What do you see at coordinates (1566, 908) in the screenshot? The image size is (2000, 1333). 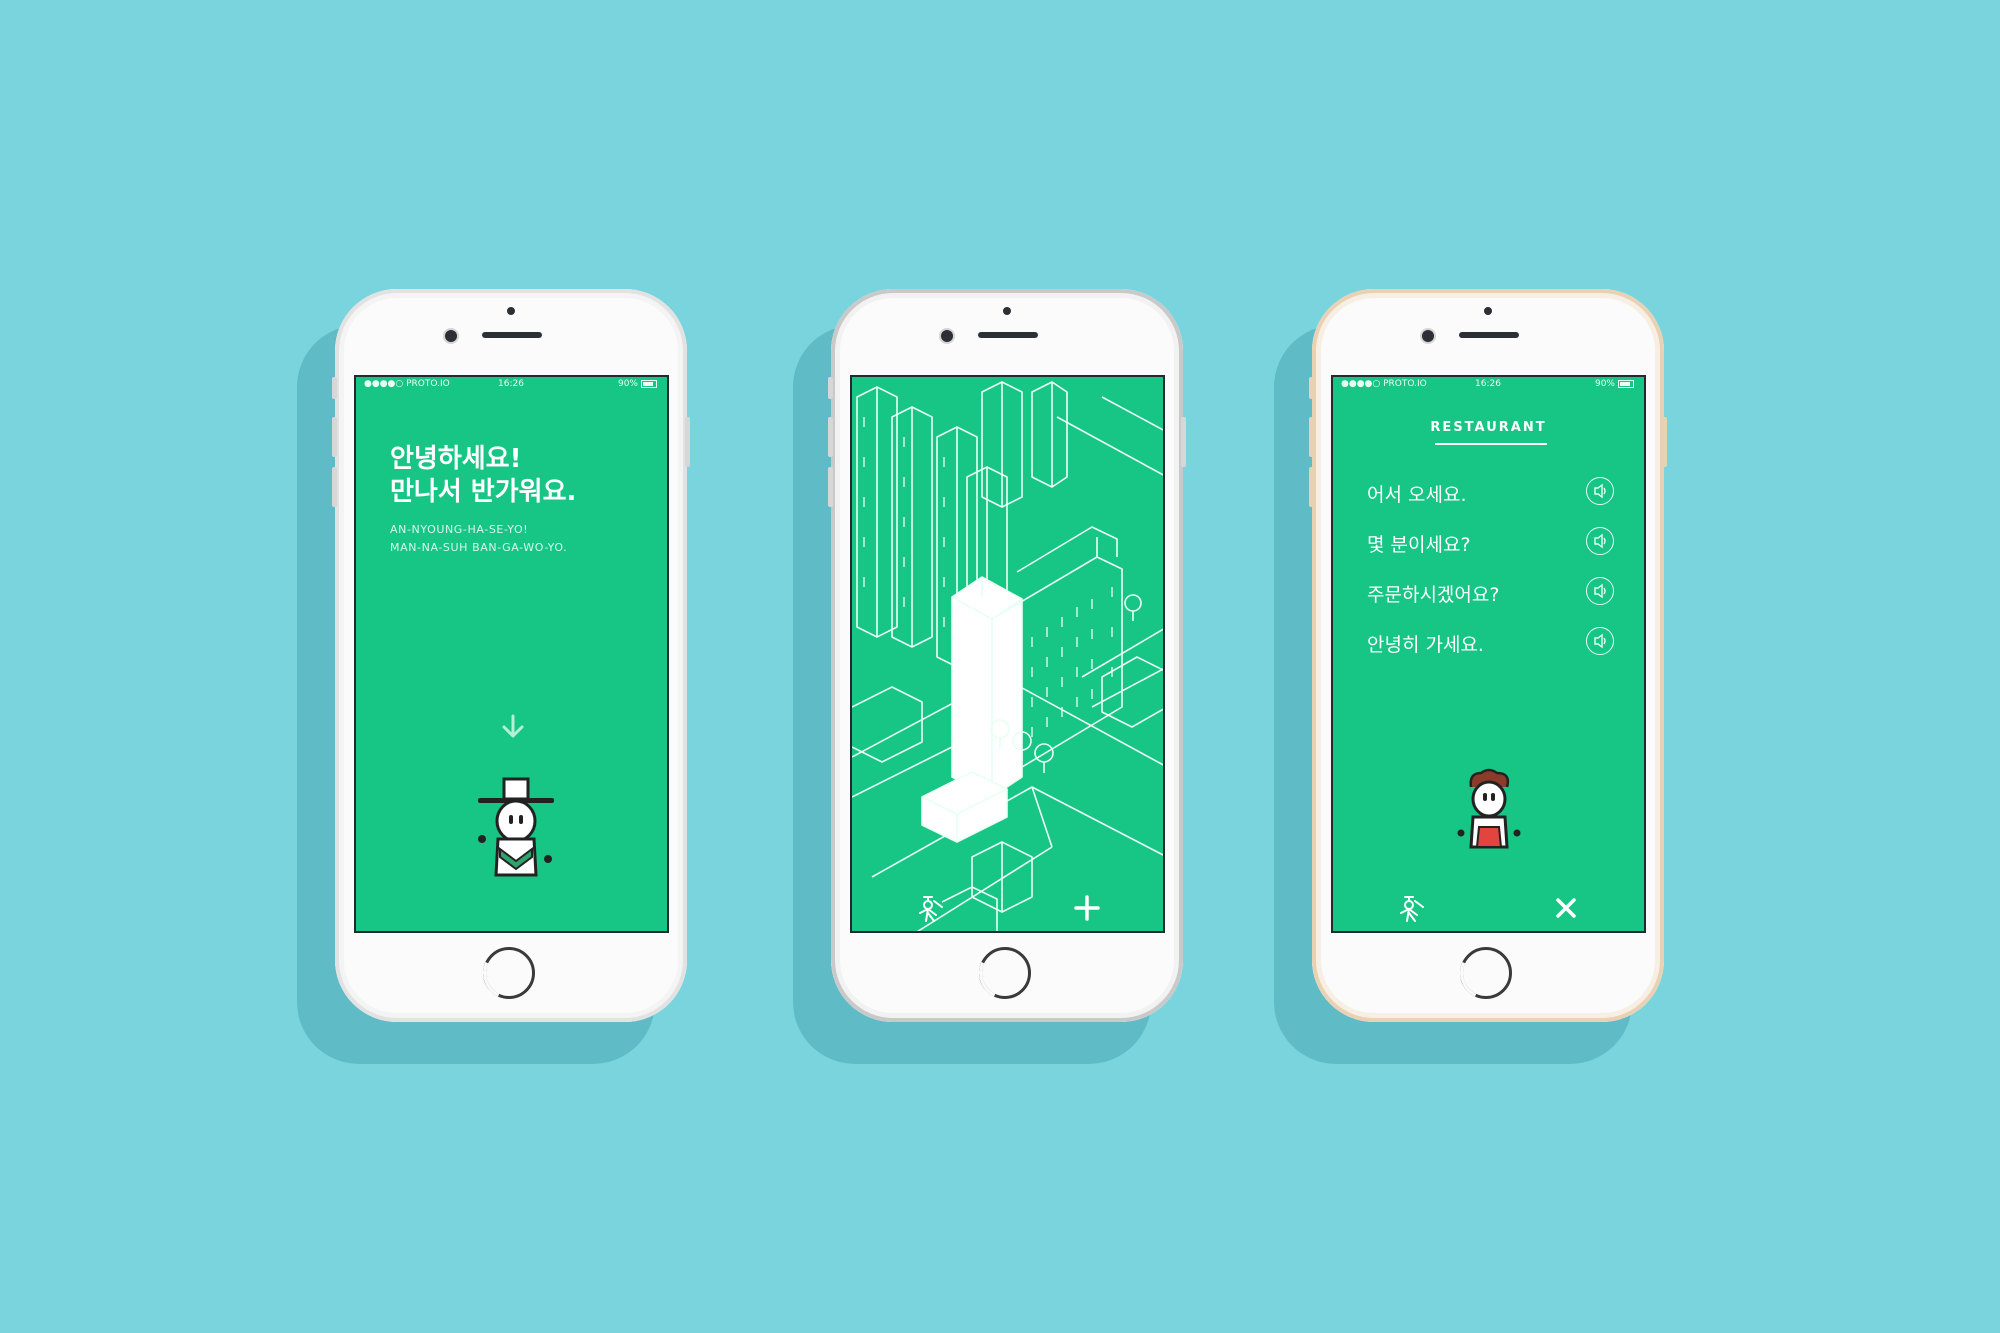 I see `close-icon` at bounding box center [1566, 908].